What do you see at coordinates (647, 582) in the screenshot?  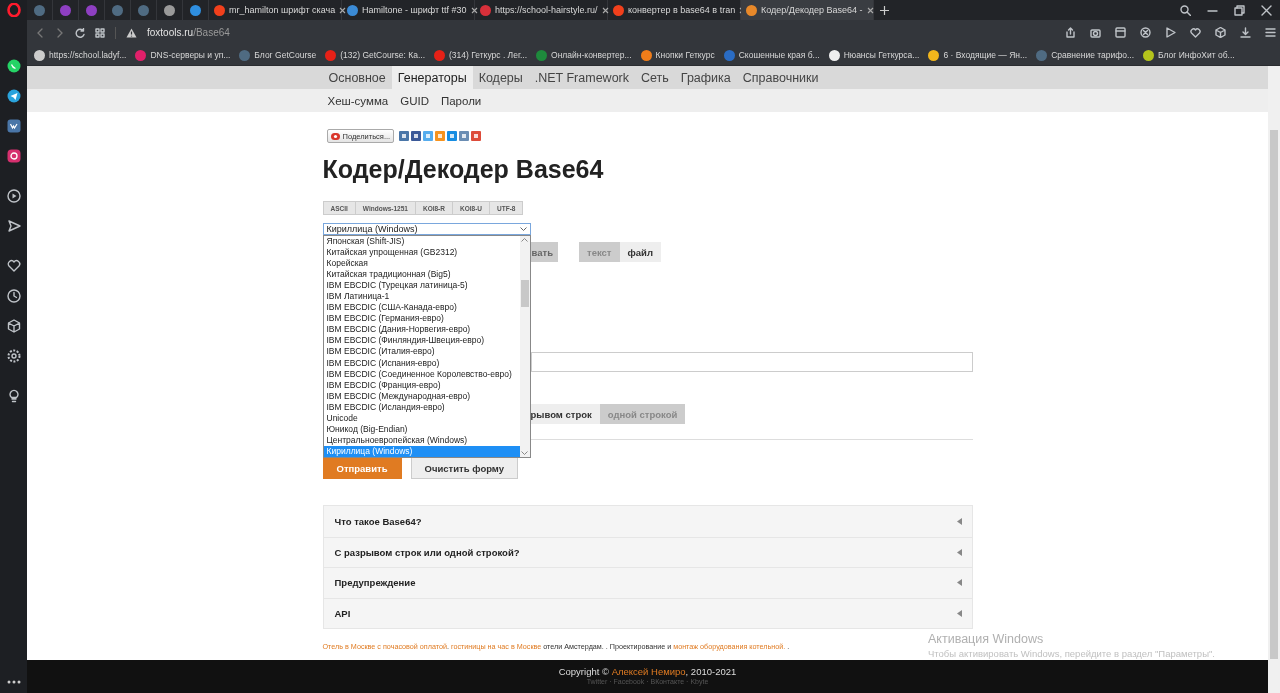 I see `accordion-item: Предупреждение` at bounding box center [647, 582].